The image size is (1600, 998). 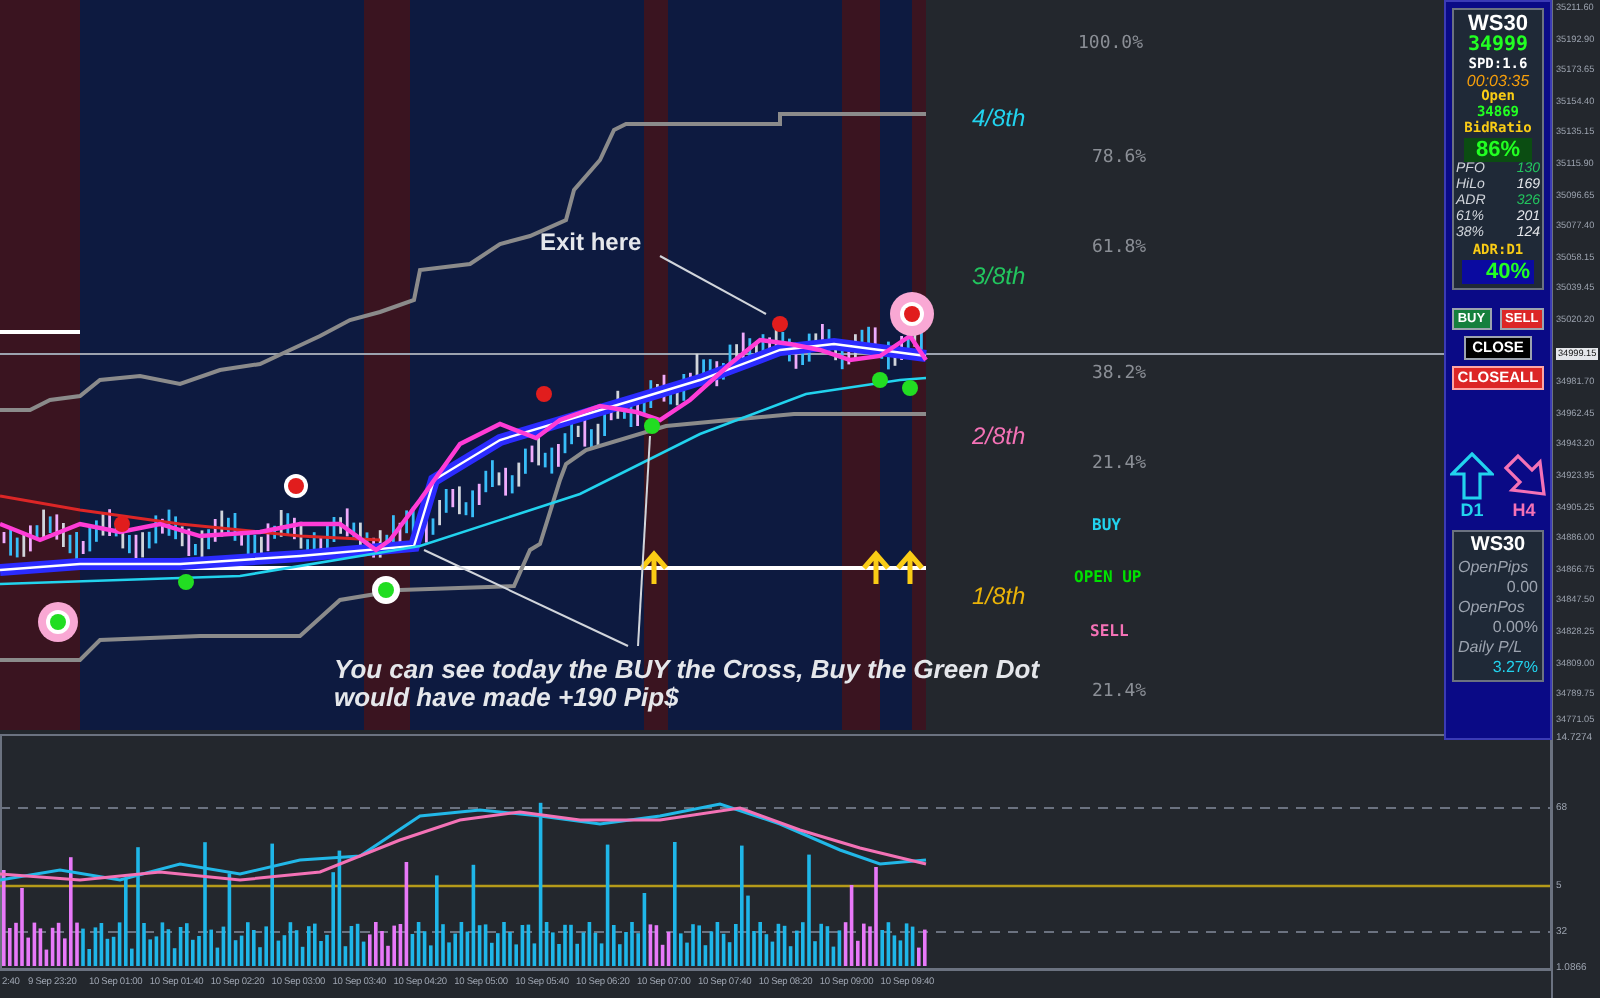 I want to click on fib-level-label: 61.8%, so click(x=1119, y=249).